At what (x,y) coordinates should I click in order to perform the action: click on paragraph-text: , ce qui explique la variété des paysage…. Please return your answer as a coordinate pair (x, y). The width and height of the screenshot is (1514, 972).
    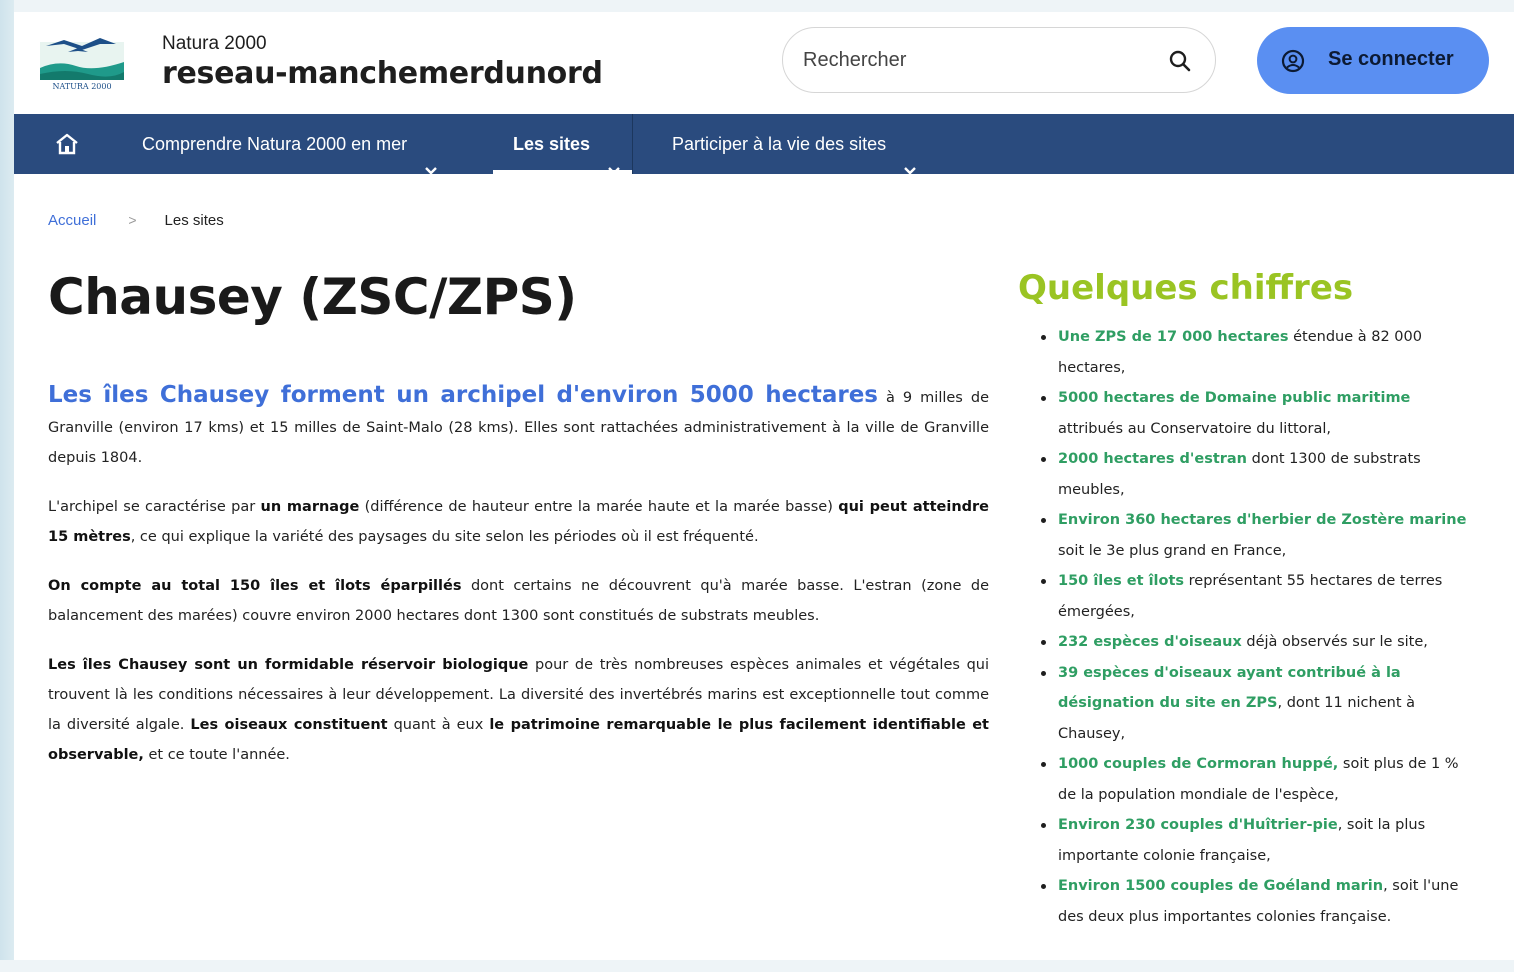
    Looking at the image, I should click on (444, 537).